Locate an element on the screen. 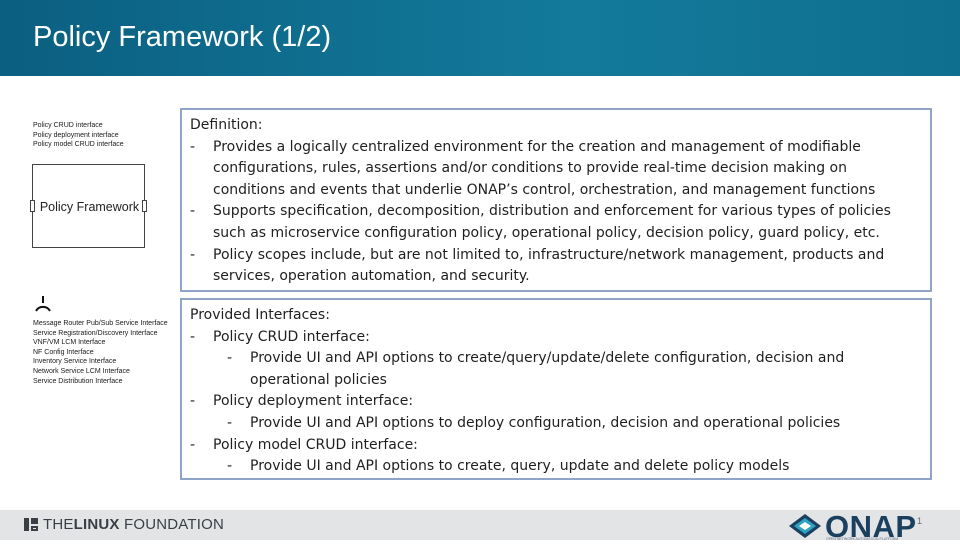 This screenshot has height=545, width=960. interface-item-label: Policy deployment interface: is located at coordinates (313, 401).